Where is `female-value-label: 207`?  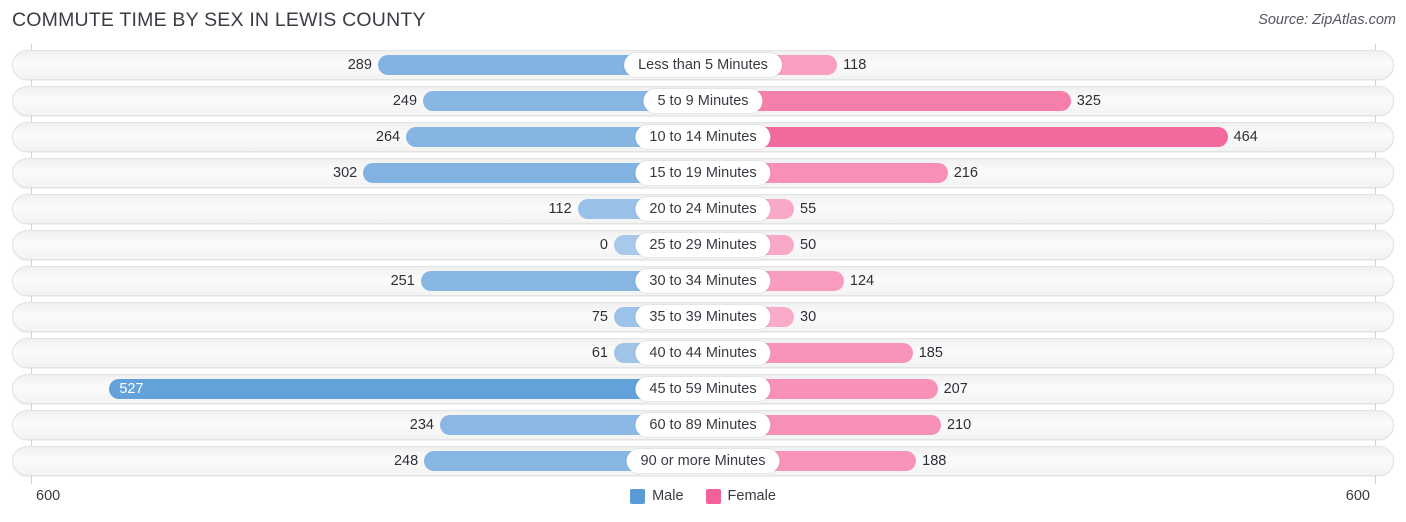
female-value-label: 207 is located at coordinates (955, 389).